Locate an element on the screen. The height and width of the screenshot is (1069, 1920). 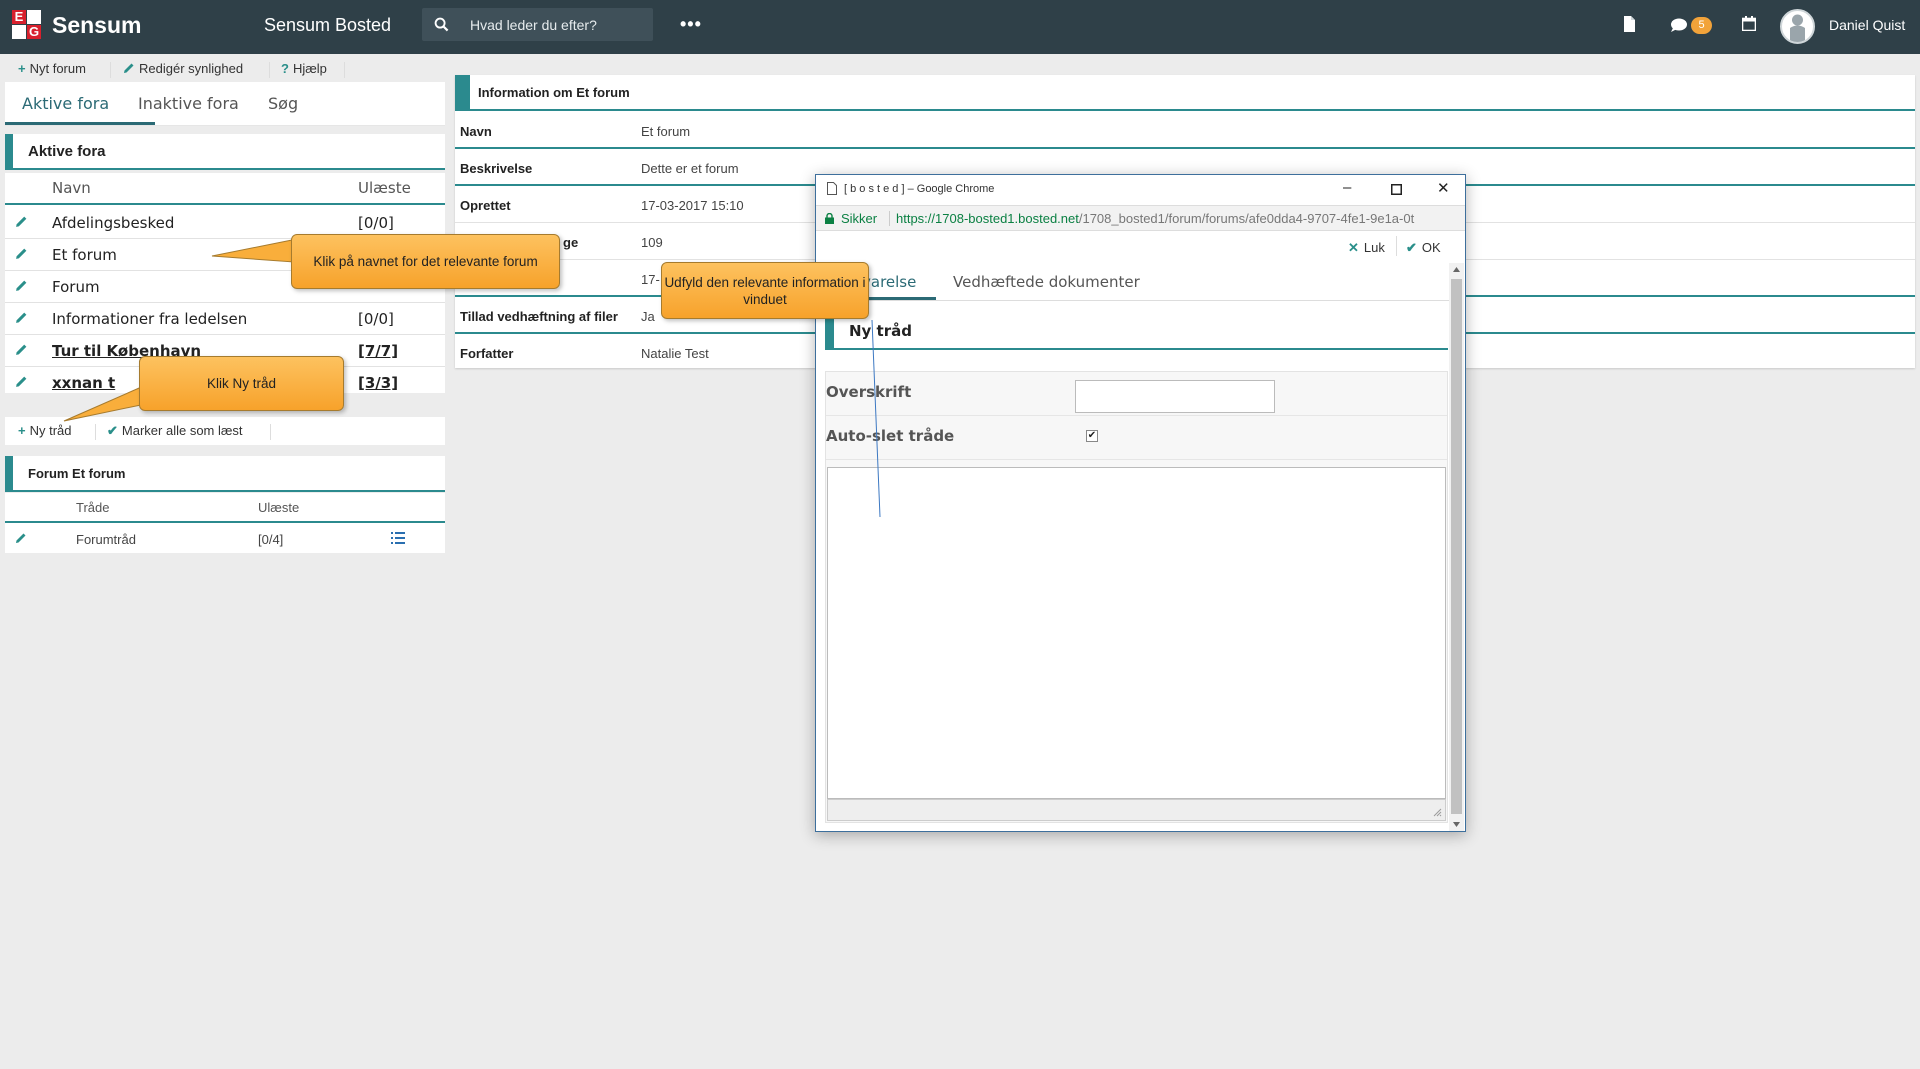
notification-badge: 5 is located at coordinates (1701, 25).